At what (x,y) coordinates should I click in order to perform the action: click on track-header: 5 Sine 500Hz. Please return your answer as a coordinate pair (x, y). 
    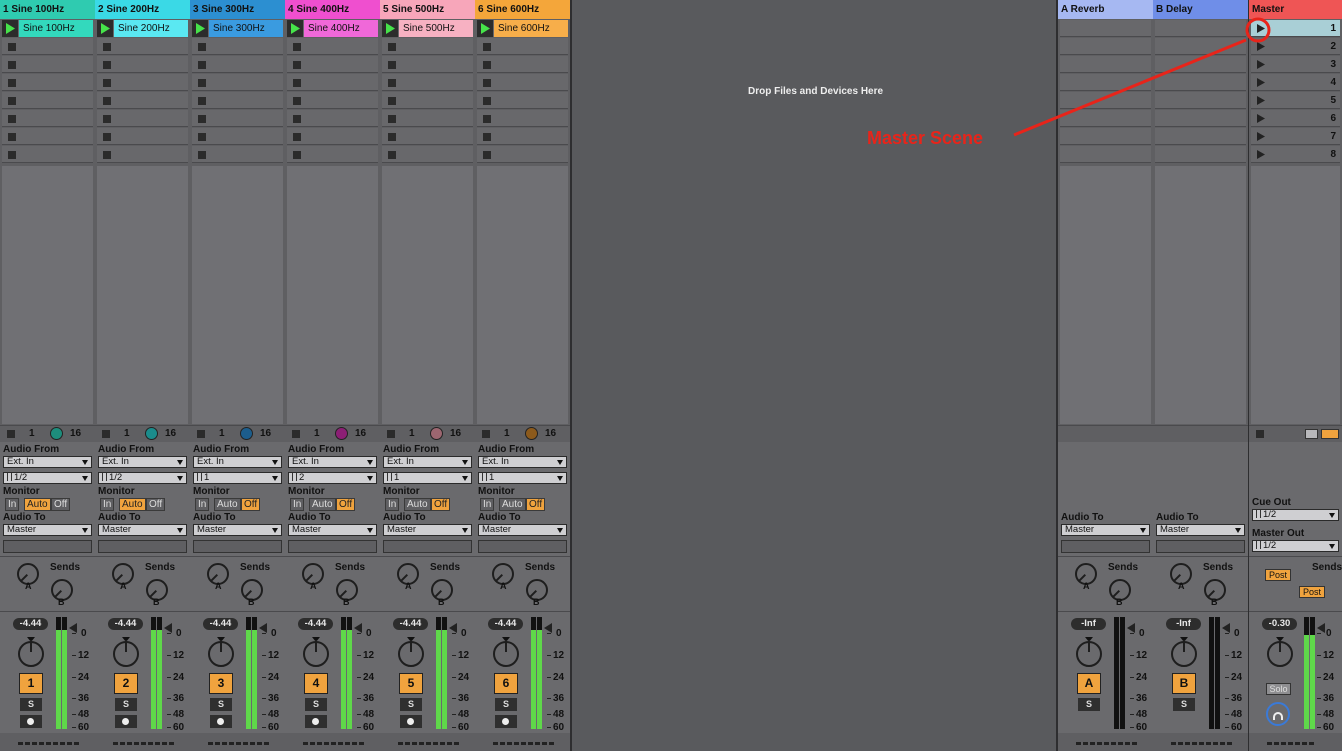
    Looking at the image, I should click on (427, 9).